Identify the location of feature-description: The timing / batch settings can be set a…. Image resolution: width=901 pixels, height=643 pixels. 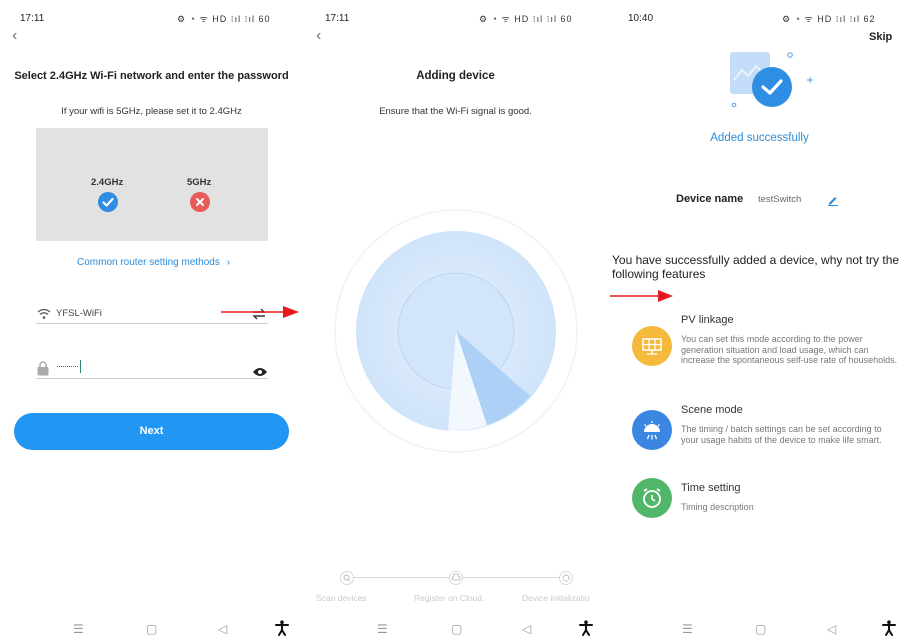
(781, 434).